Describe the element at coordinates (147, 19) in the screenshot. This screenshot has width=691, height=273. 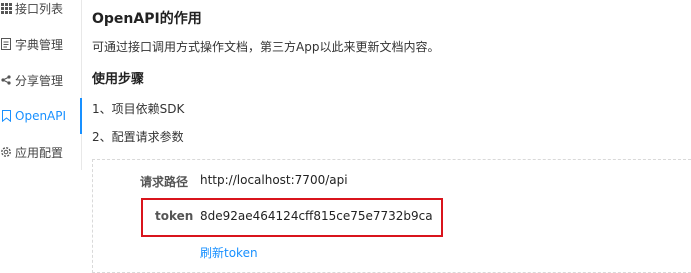
I see `page-title: OpenAPI的作用` at that location.